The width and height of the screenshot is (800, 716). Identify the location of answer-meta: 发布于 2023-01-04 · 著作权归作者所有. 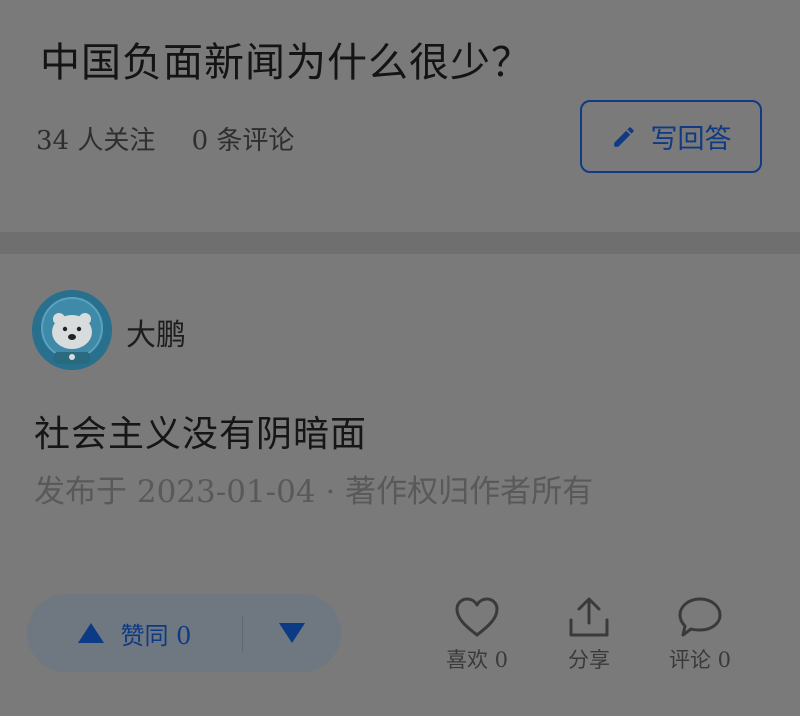
(314, 492).